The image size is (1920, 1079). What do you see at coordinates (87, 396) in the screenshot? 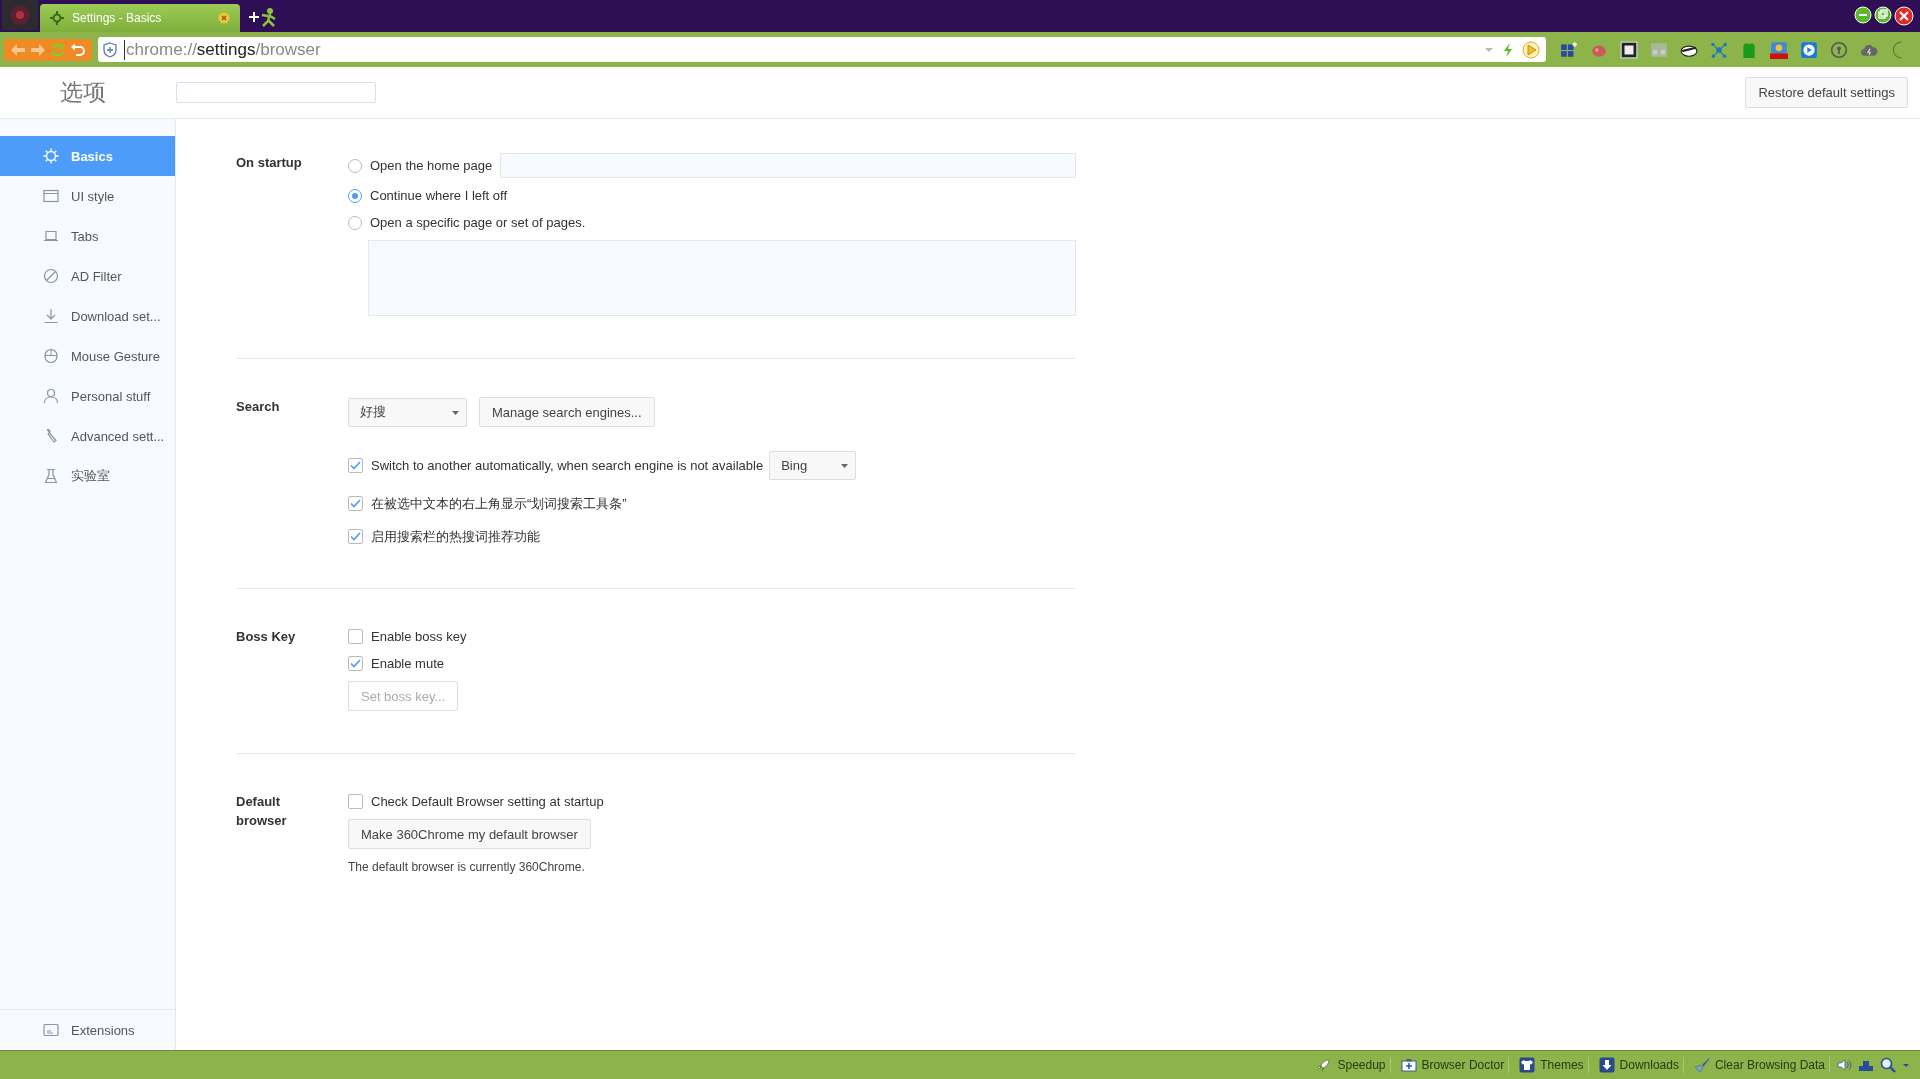
I see `sidebar-item: Personal stuff` at bounding box center [87, 396].